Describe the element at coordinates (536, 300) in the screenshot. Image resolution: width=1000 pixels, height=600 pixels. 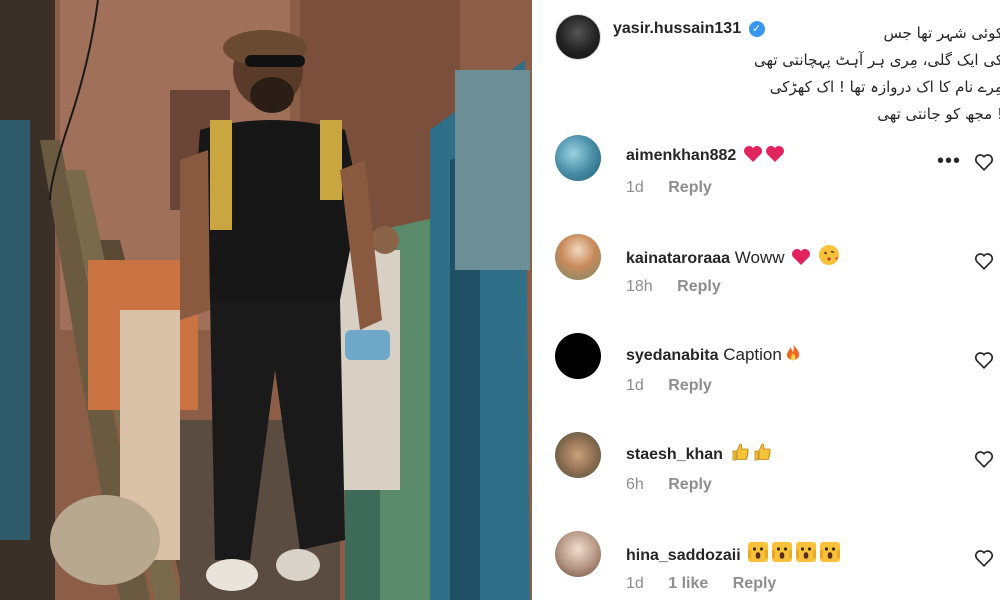
I see `divider` at that location.